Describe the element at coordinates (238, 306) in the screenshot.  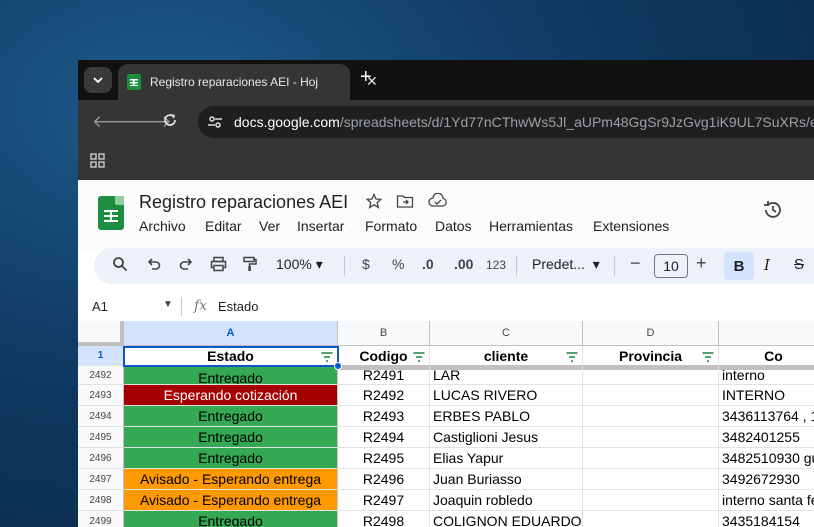
I see `formula-input: Estado` at that location.